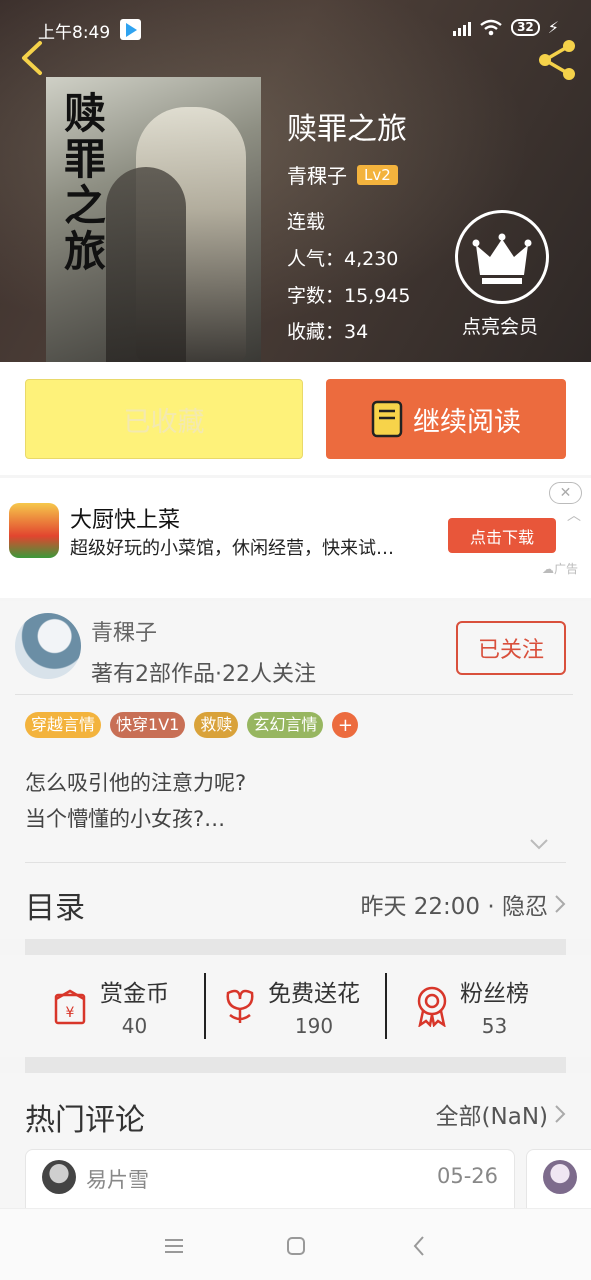 The width and height of the screenshot is (591, 1280). Describe the element at coordinates (55, 908) in the screenshot. I see `toc-title: 目录` at that location.